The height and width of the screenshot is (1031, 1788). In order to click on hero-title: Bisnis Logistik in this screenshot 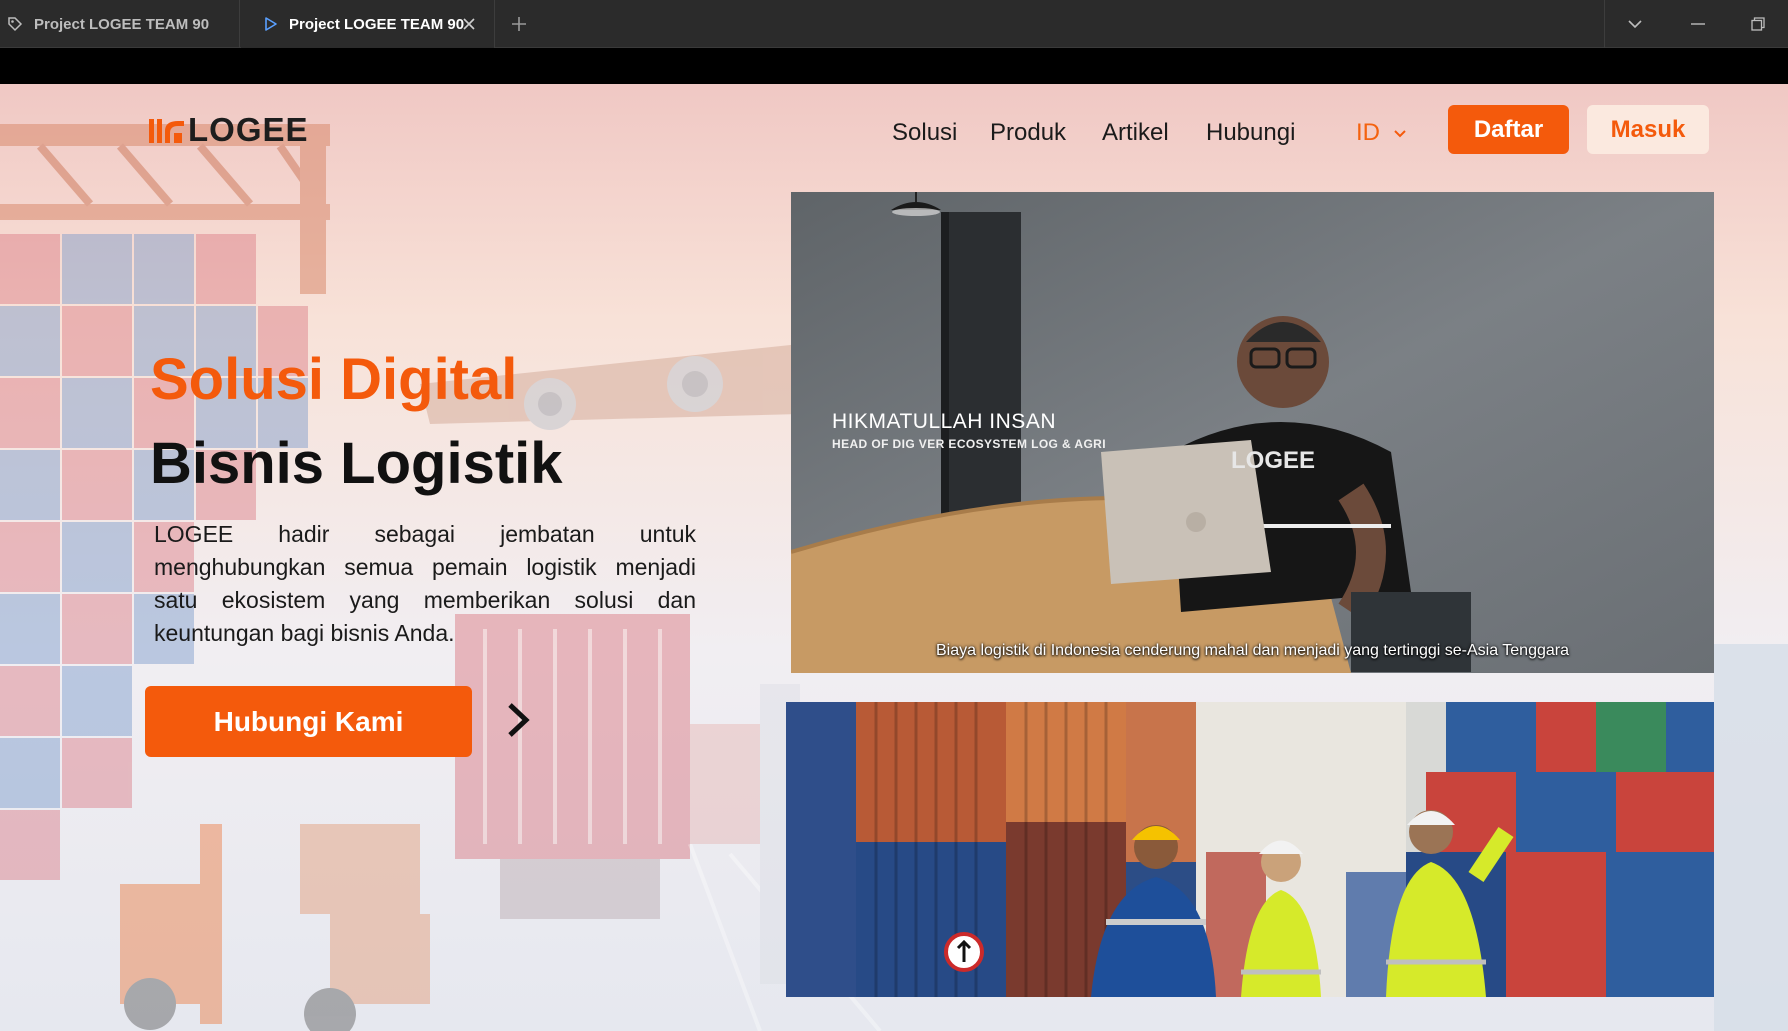, I will do `click(356, 463)`.